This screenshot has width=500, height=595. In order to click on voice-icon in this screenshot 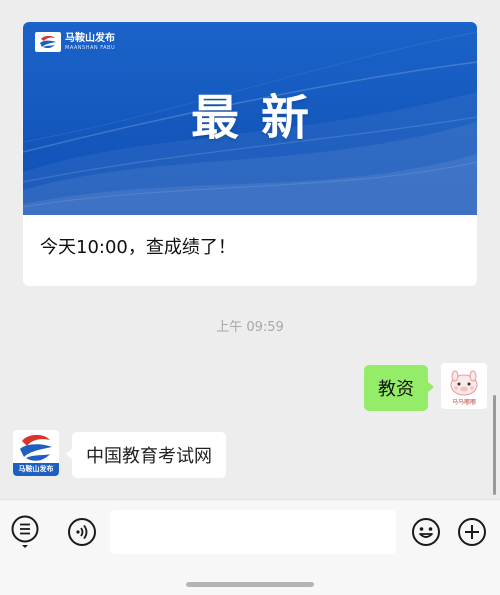, I will do `click(82, 532)`.